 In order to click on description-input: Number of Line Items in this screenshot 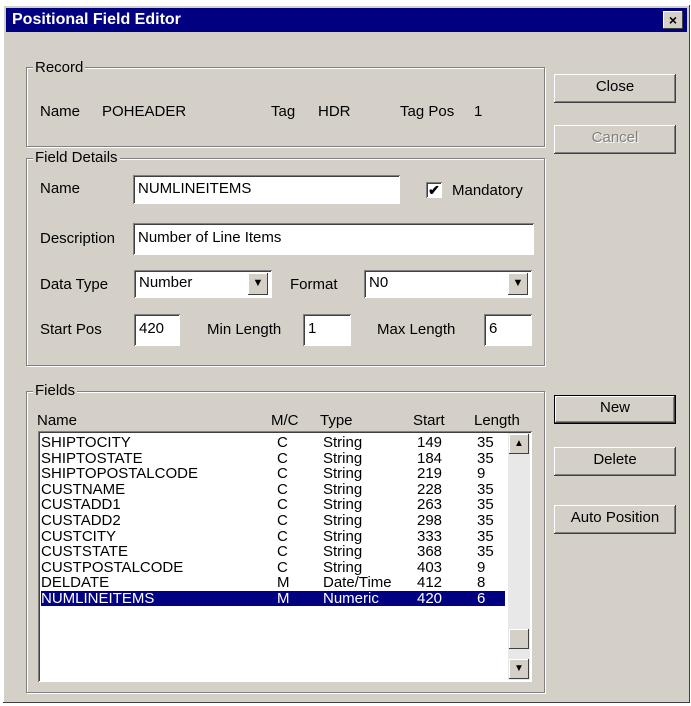, I will do `click(333, 239)`.